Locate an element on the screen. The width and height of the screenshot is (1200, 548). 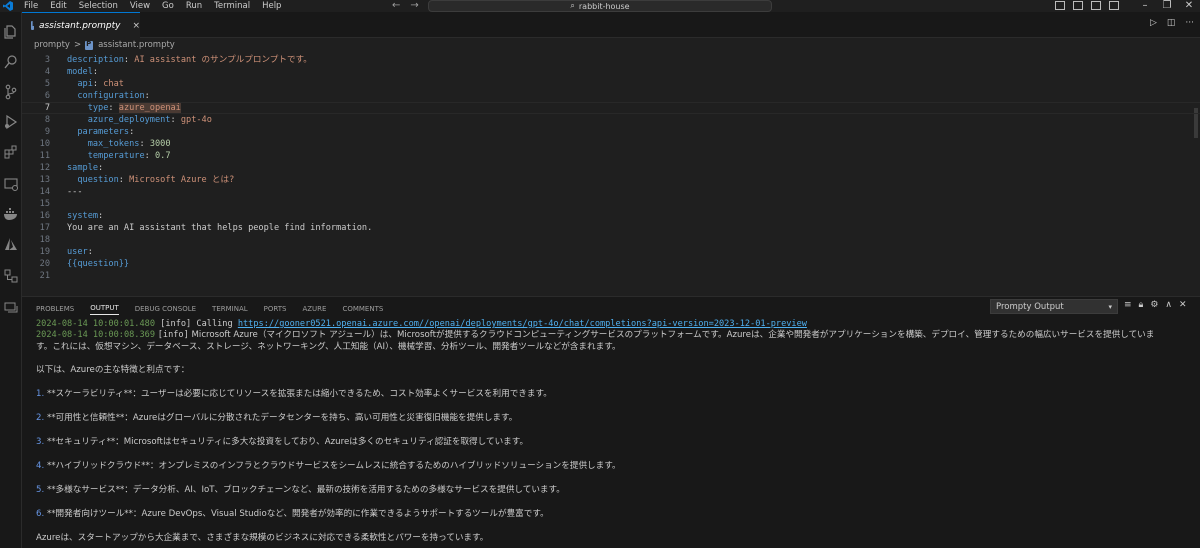
docker-icon is located at coordinates (11, 214).